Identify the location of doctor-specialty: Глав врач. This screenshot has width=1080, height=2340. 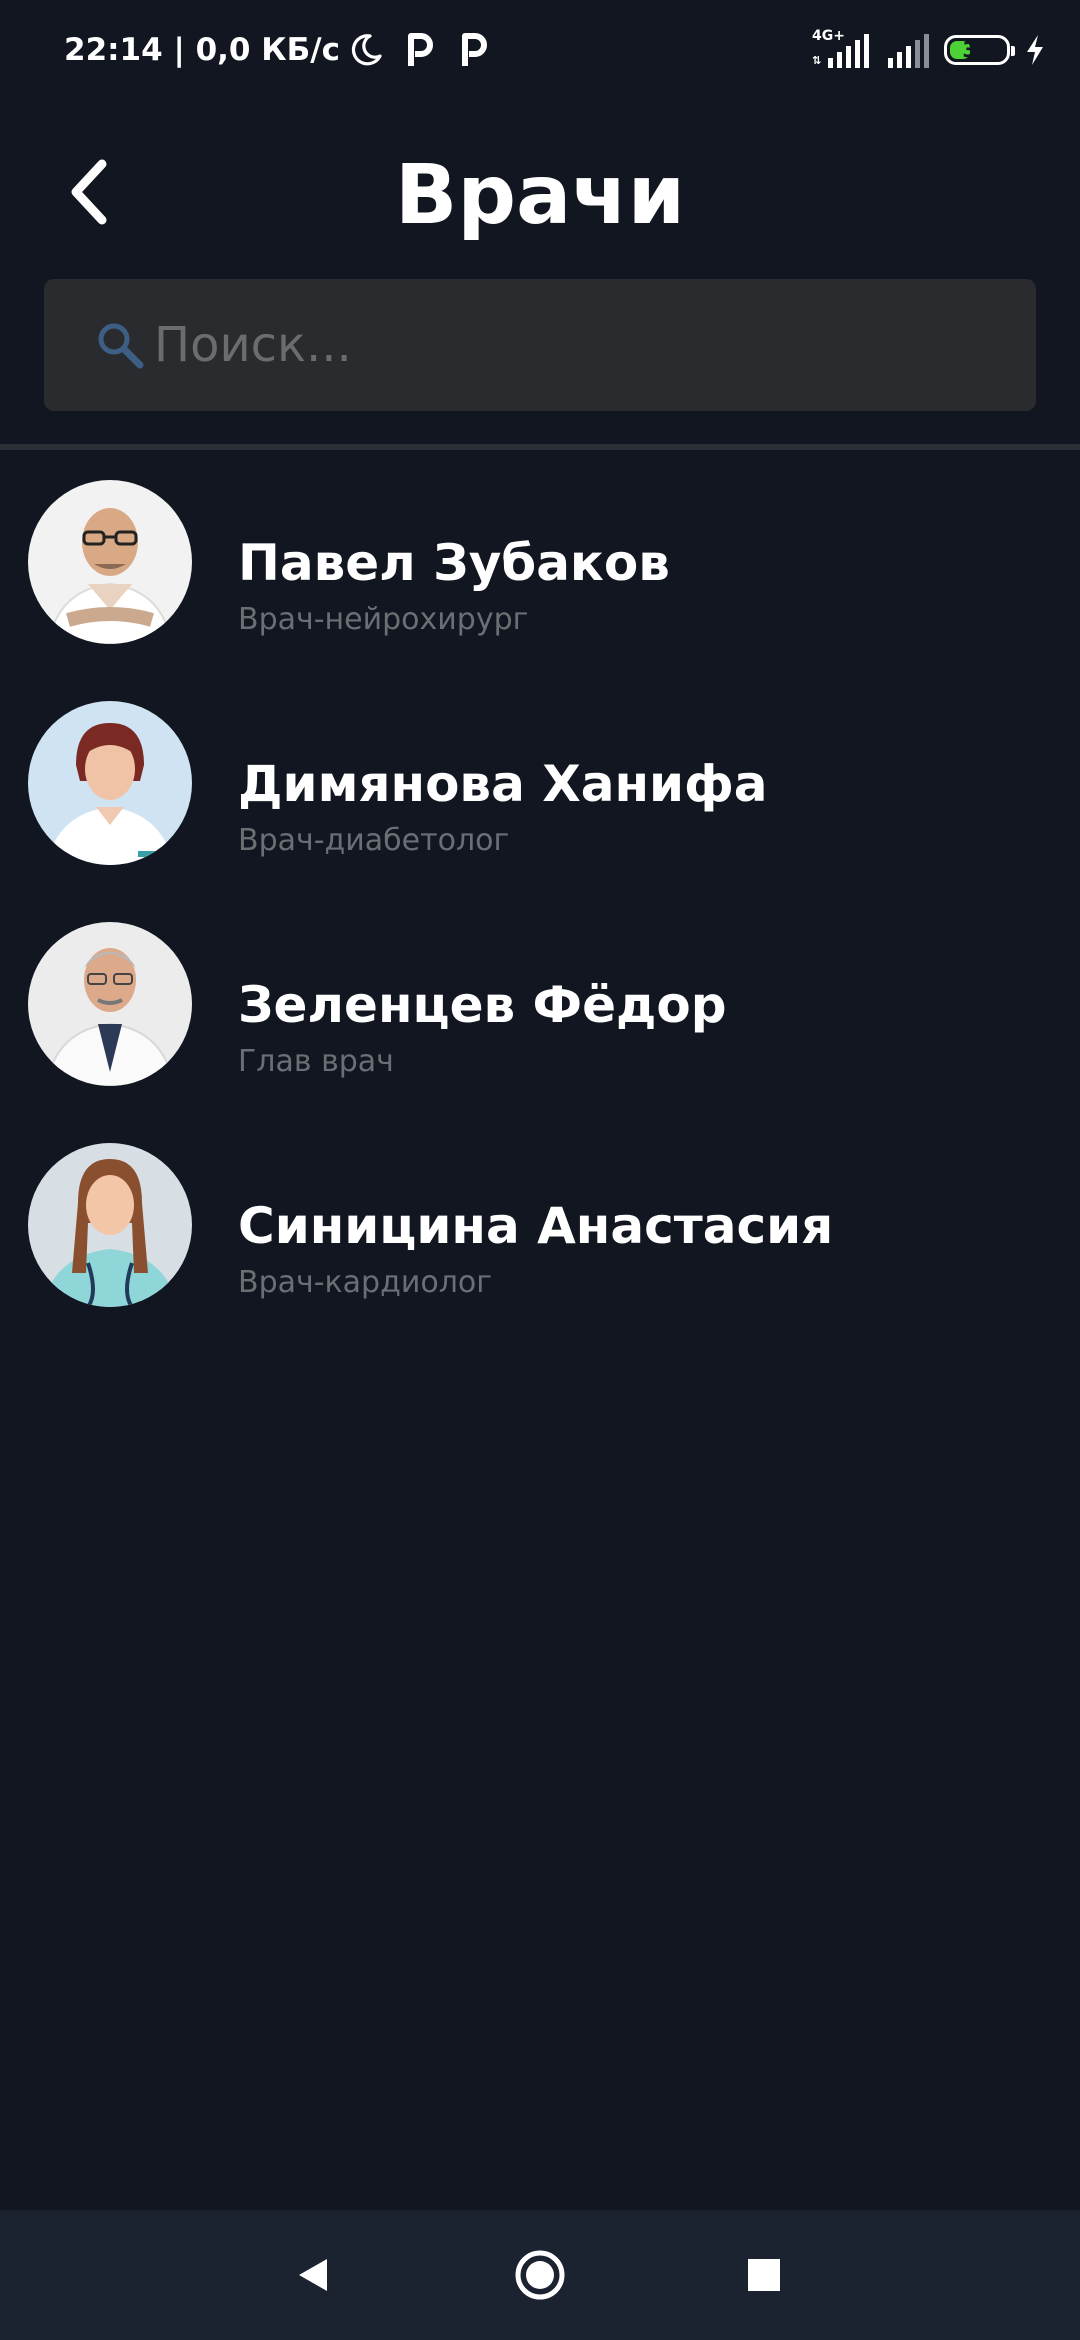
(316, 1061).